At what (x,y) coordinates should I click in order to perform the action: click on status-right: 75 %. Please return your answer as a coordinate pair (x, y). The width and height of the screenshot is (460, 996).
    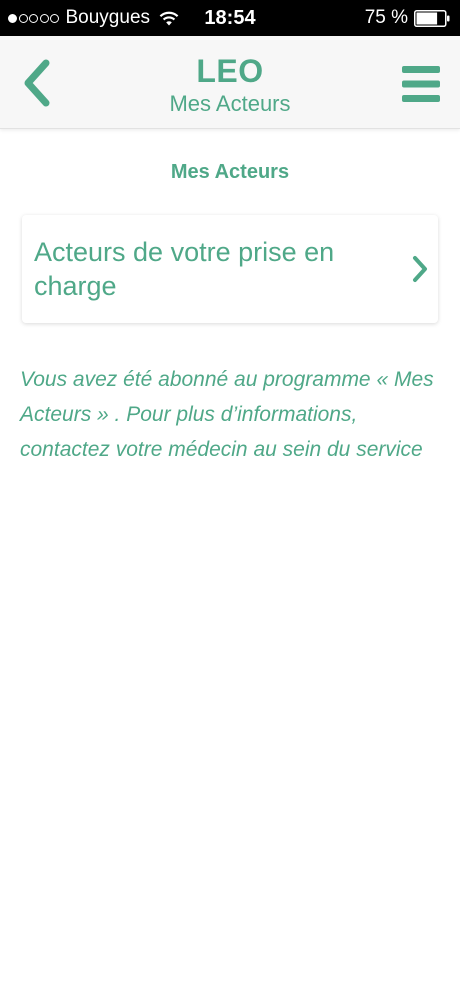
    Looking at the image, I should click on (407, 18).